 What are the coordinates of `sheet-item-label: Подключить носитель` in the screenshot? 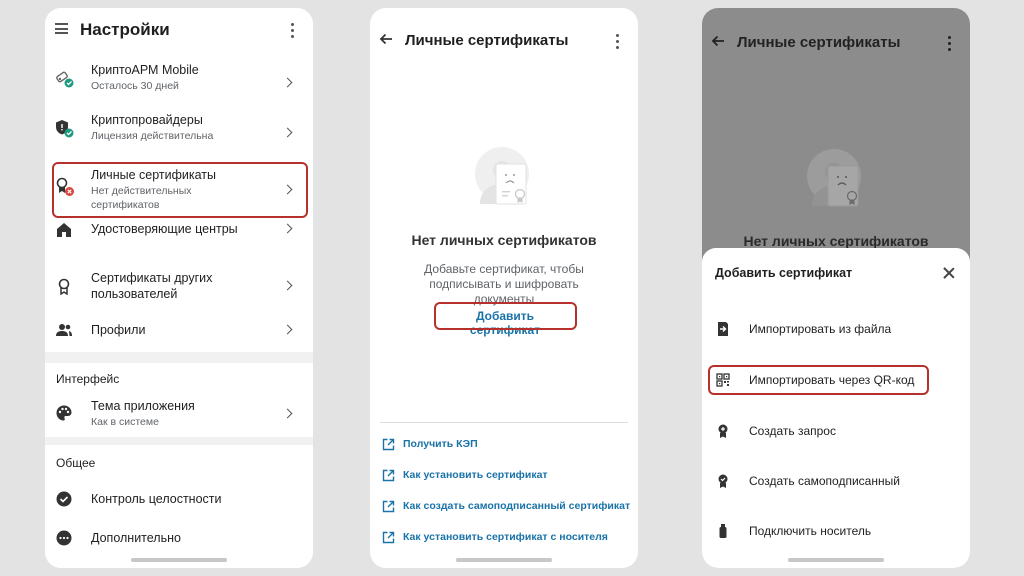 It's located at (810, 531).